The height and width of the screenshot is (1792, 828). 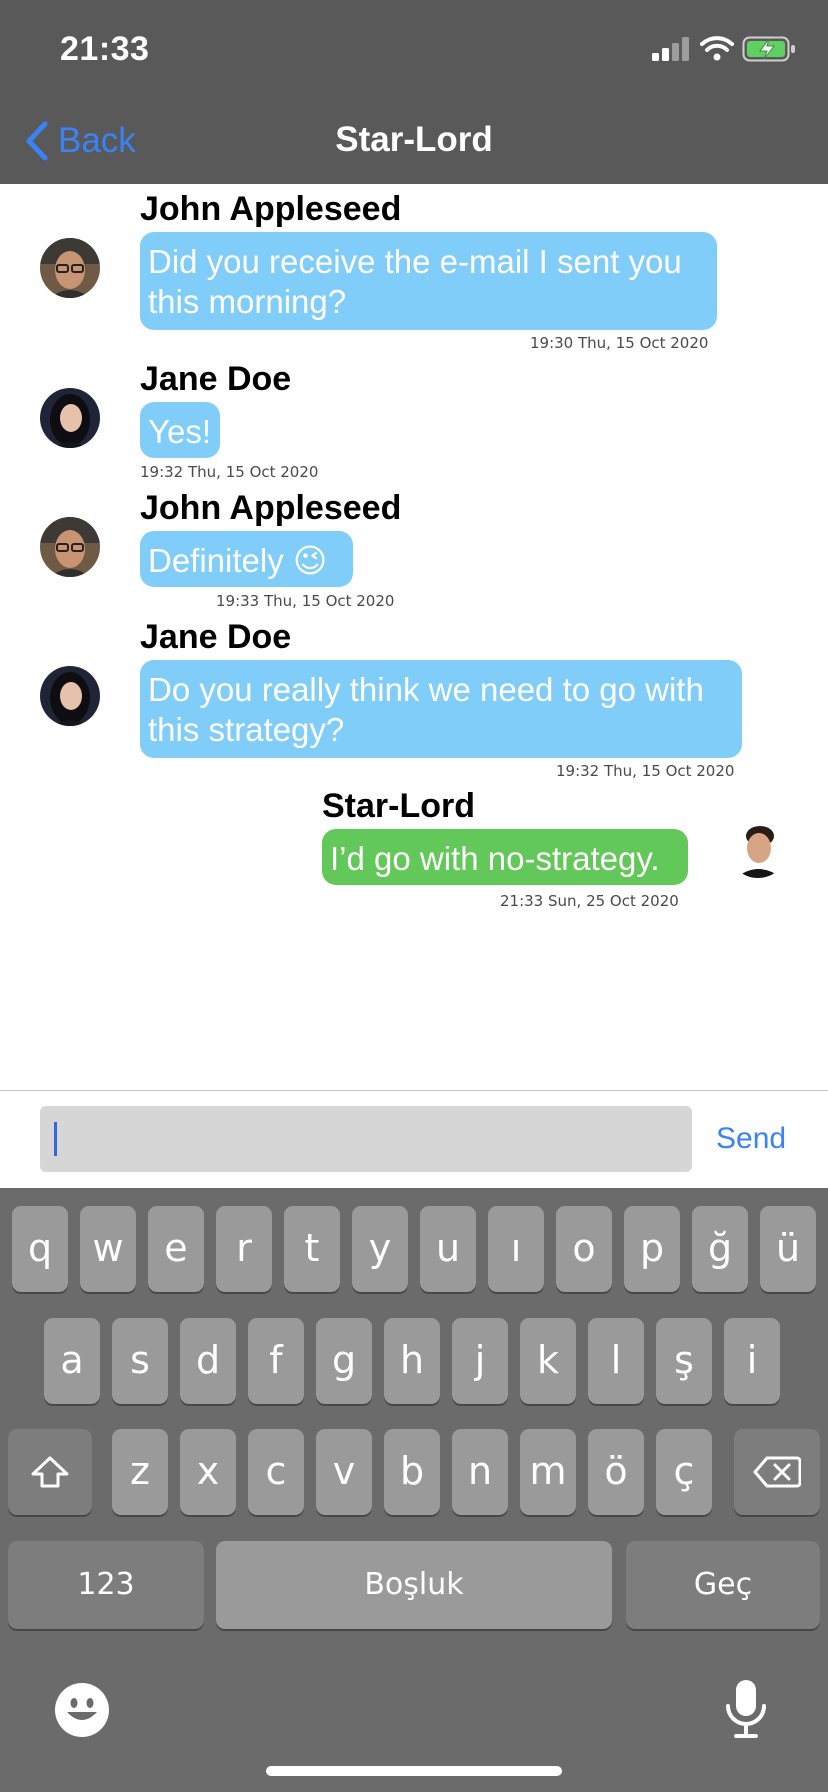 I want to click on send-button: Send, so click(x=751, y=1139).